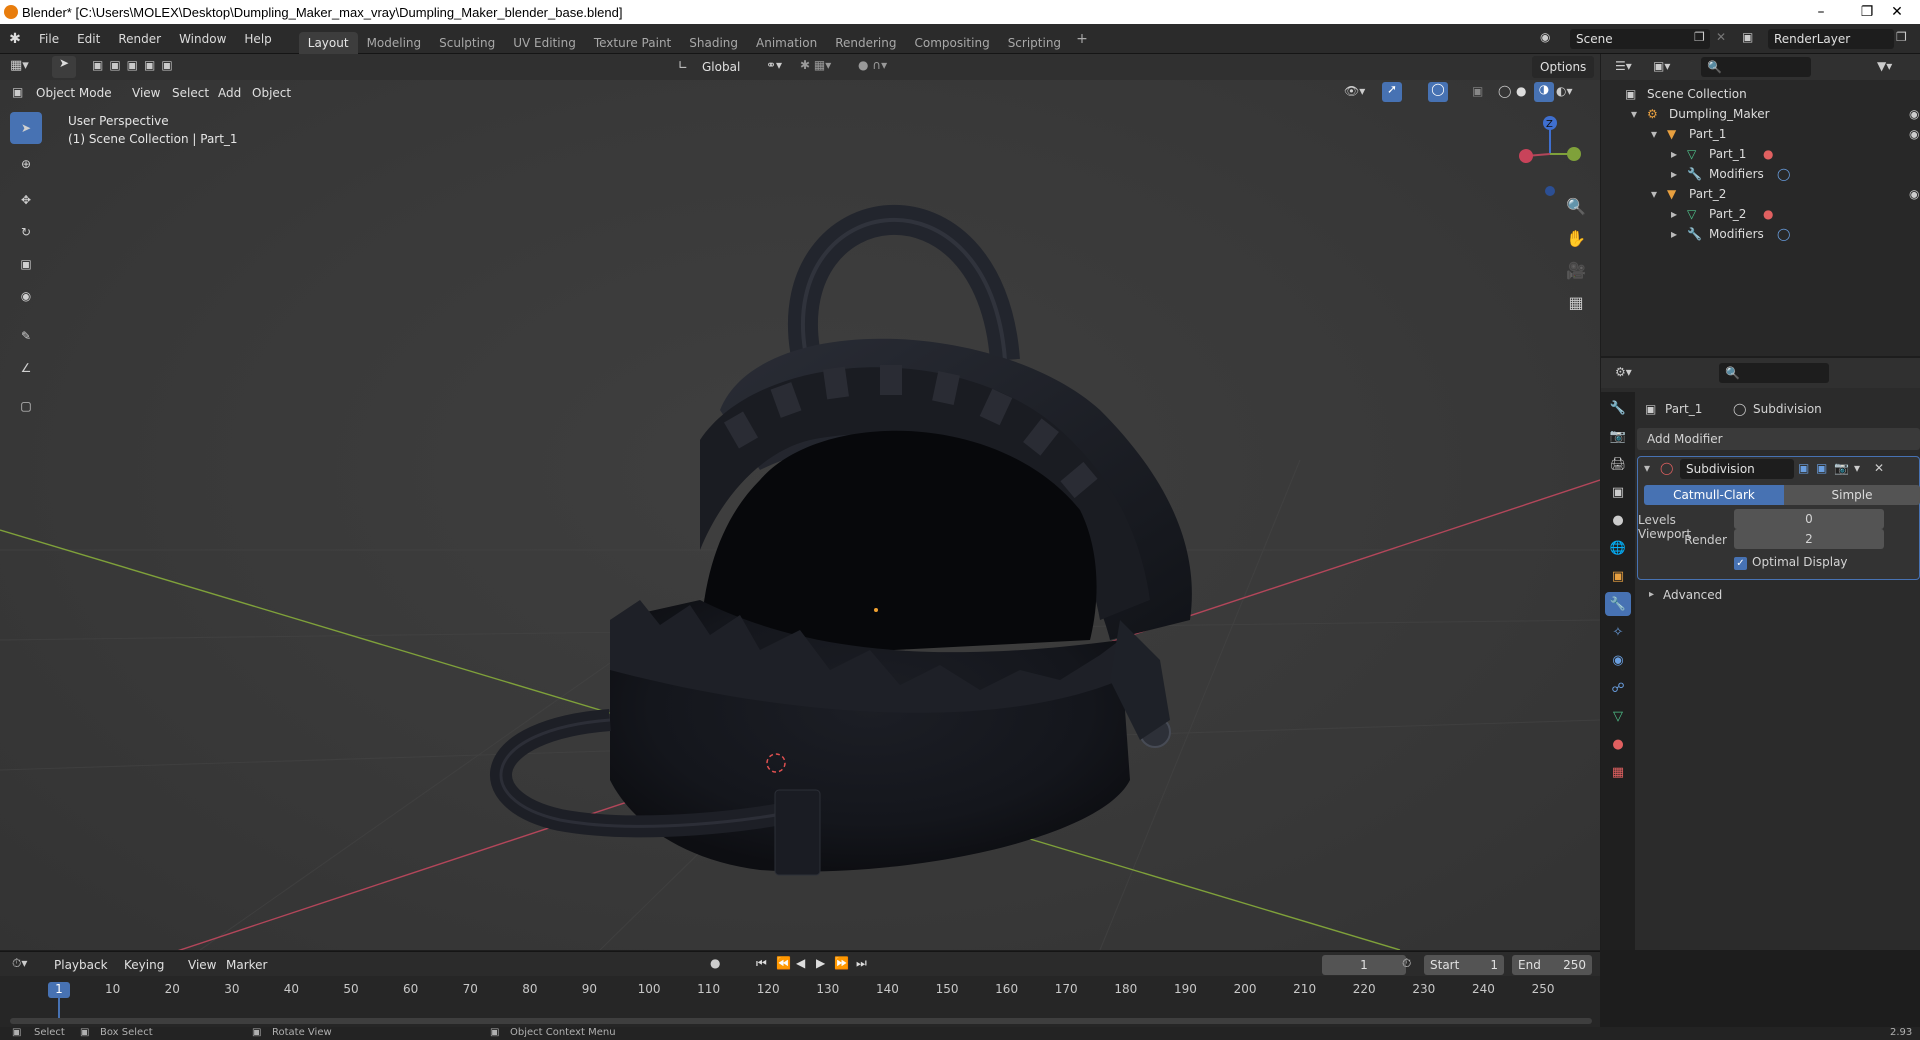 The height and width of the screenshot is (1040, 1920). Describe the element at coordinates (1618, 548) in the screenshot. I see `world-tab-icon: 🌐` at that location.